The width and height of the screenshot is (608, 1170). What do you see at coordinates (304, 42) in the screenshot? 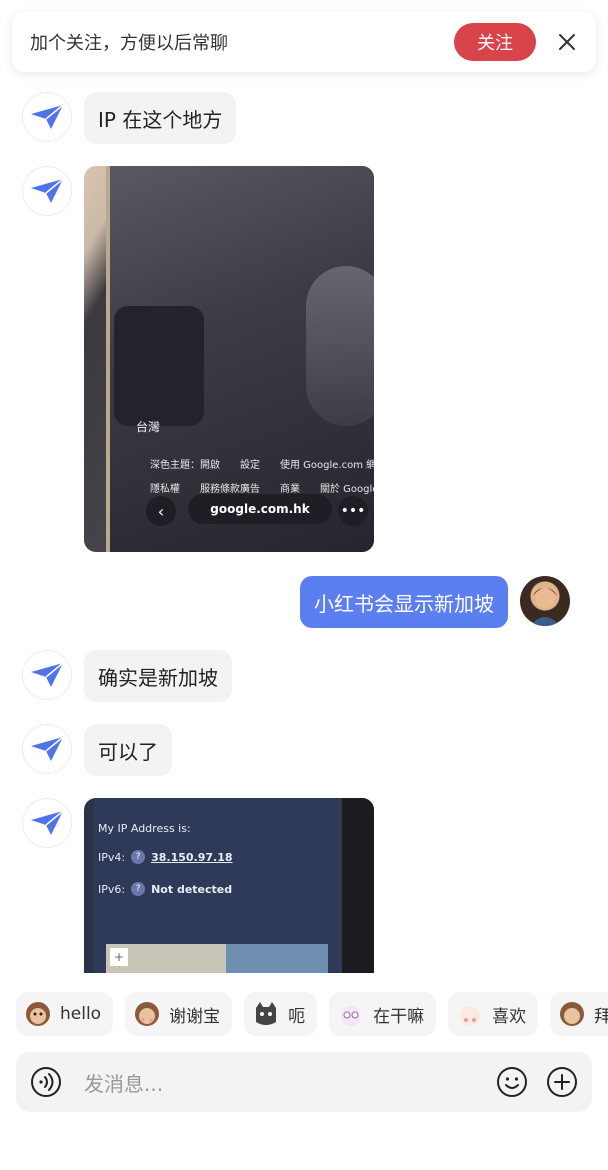
I see `follow-banner: 加个关注，方便以后常聊 关注` at bounding box center [304, 42].